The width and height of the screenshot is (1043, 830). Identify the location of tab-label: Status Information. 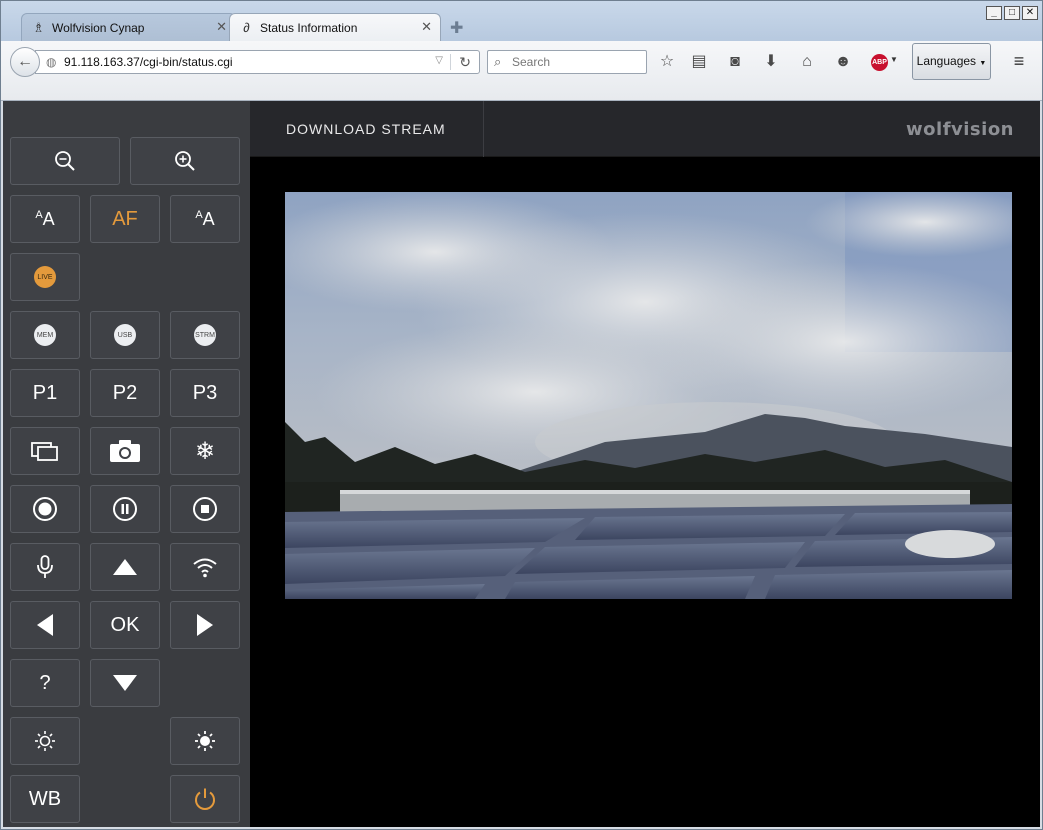
(309, 27).